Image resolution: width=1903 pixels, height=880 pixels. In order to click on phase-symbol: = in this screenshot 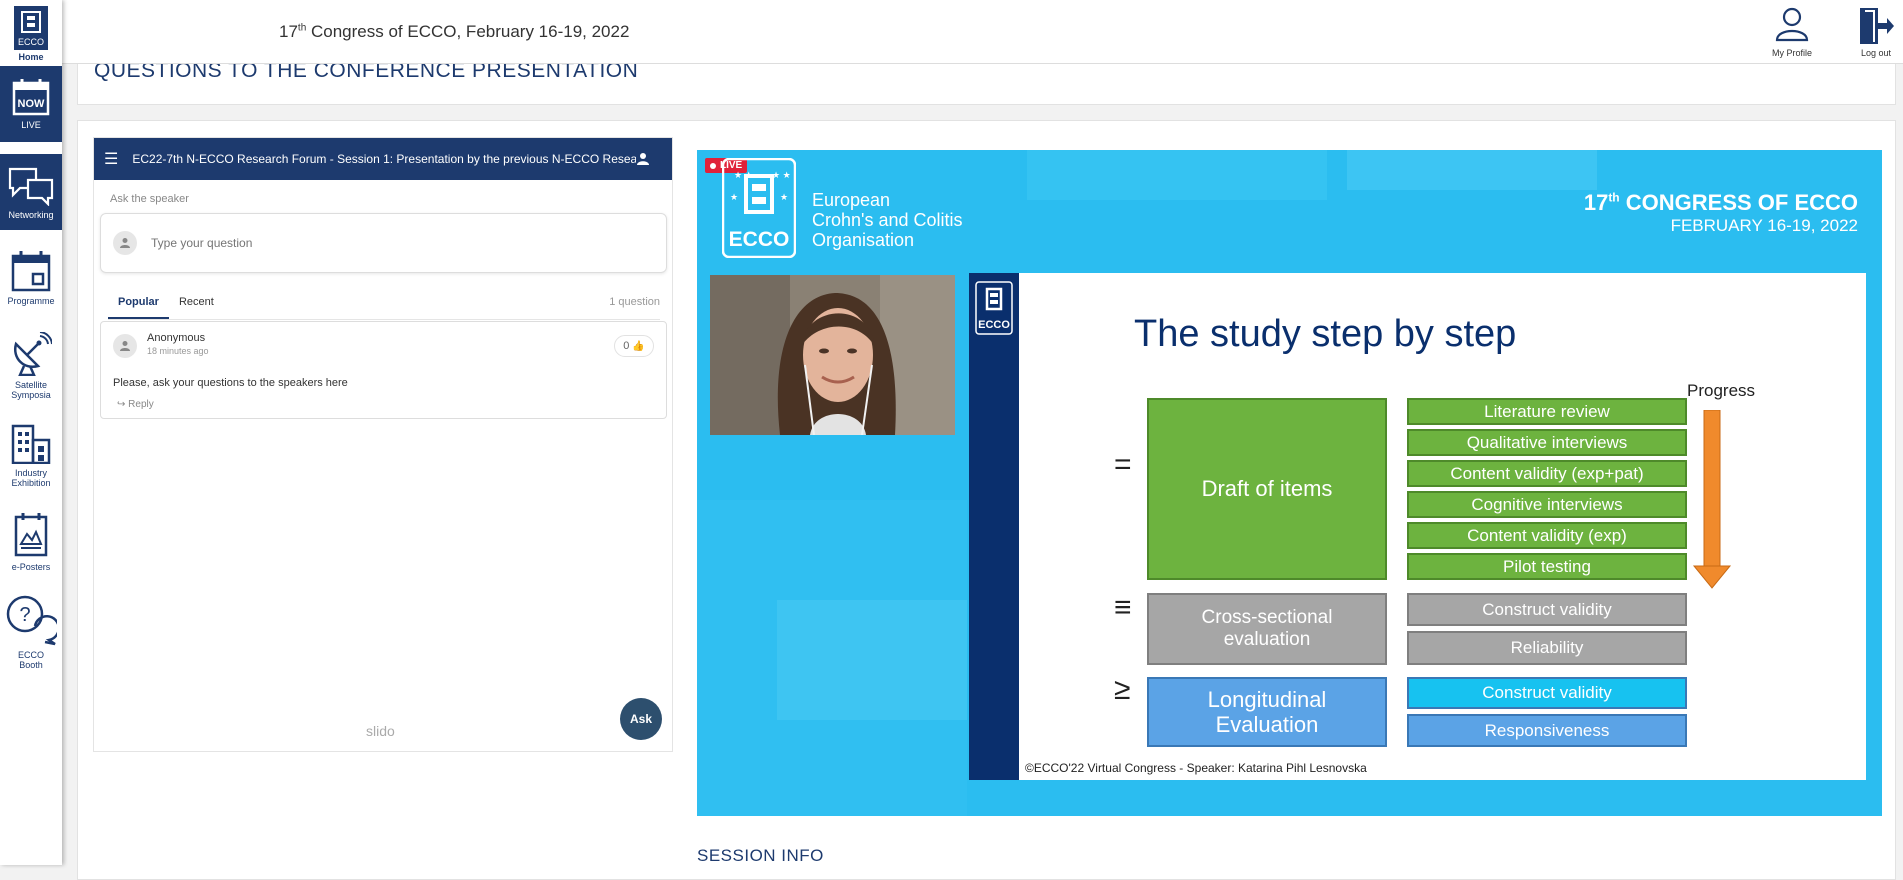, I will do `click(1123, 464)`.